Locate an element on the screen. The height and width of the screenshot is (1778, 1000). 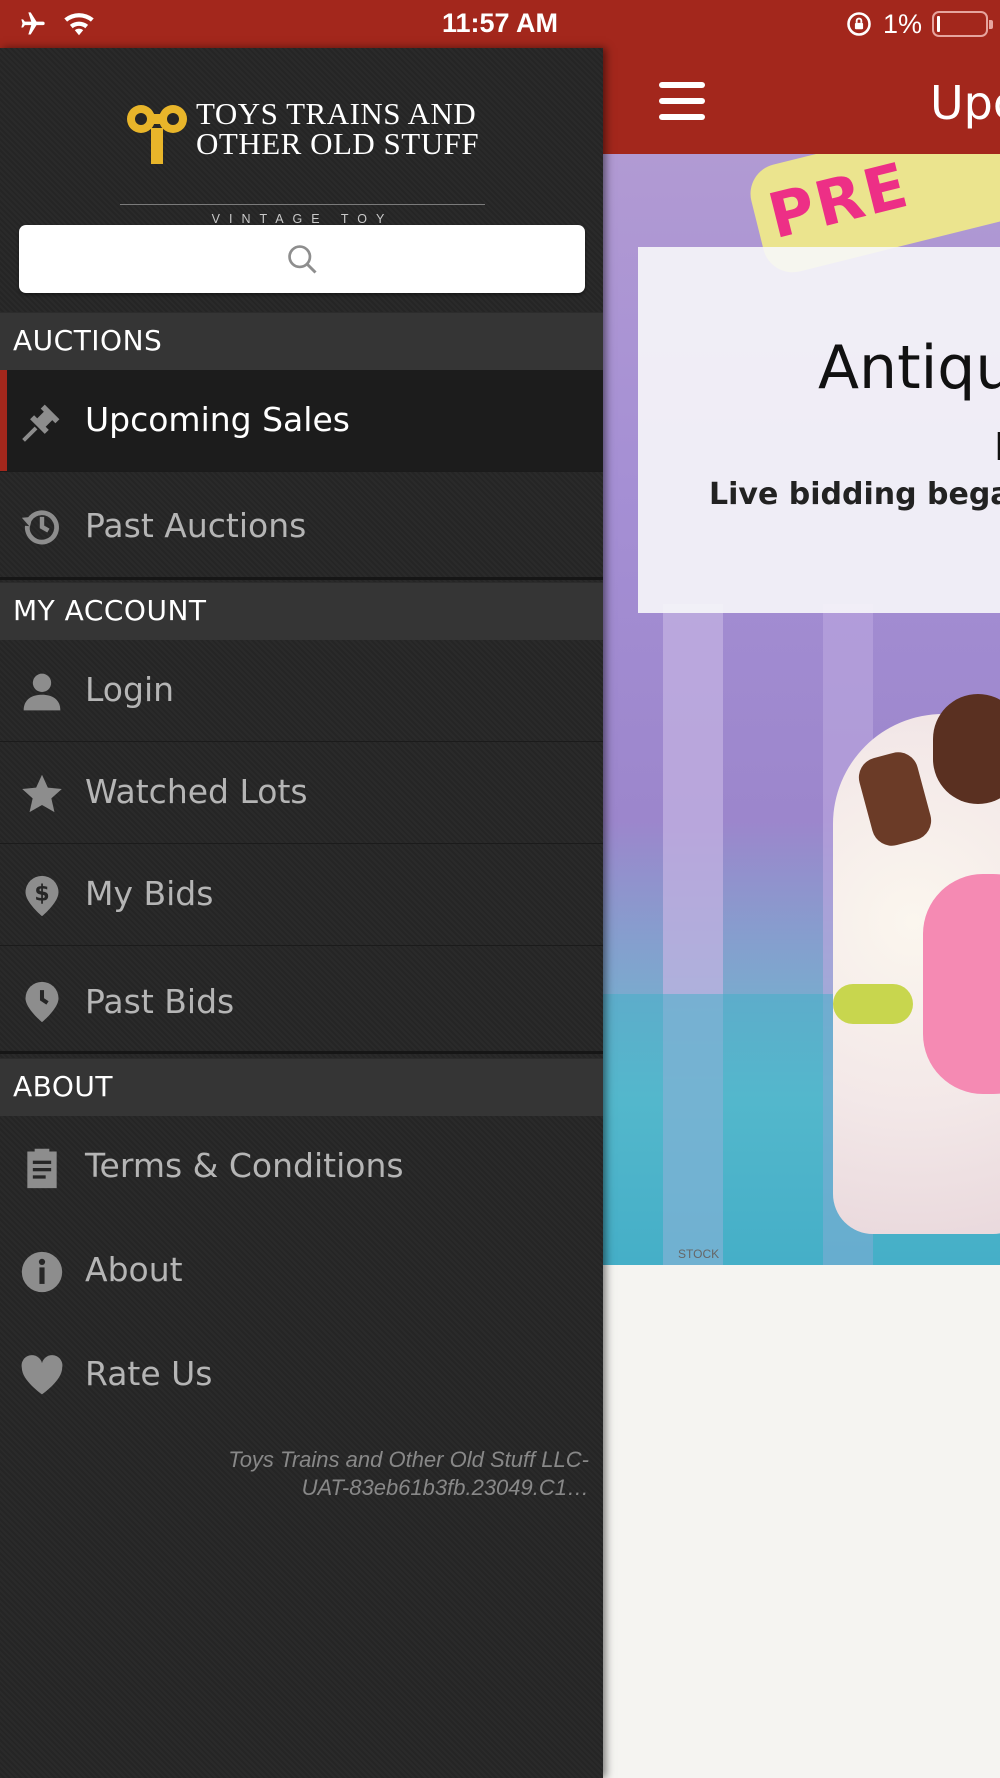
menu-item-rate-us: Rate Us is located at coordinates (301, 1375).